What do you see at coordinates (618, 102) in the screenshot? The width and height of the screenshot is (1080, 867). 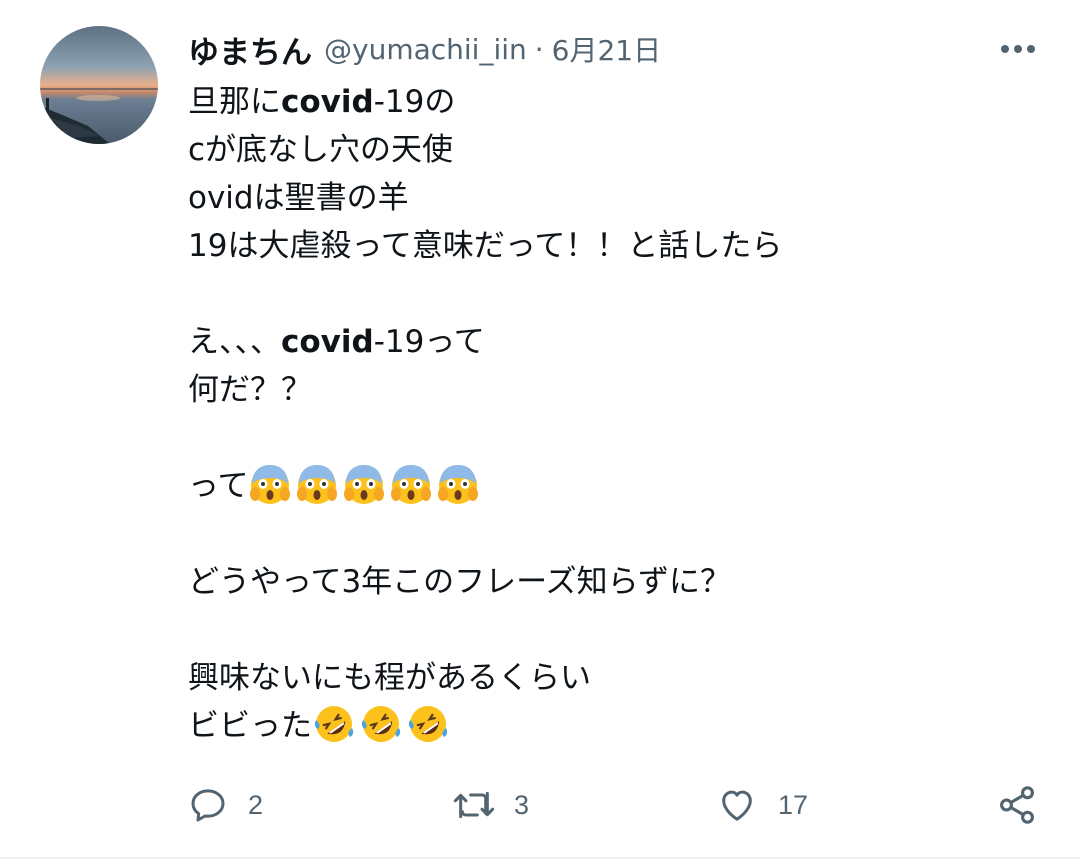 I see `tweet-line: 旦那にcovid-19の` at bounding box center [618, 102].